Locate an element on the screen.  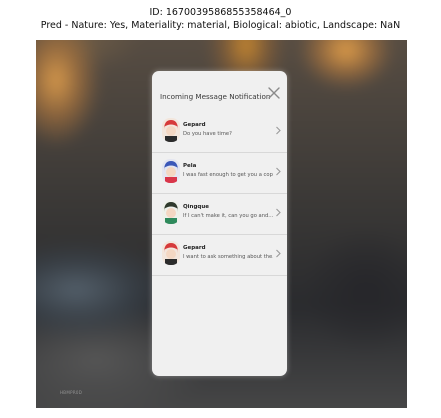
close-icon is located at coordinates (274, 93).